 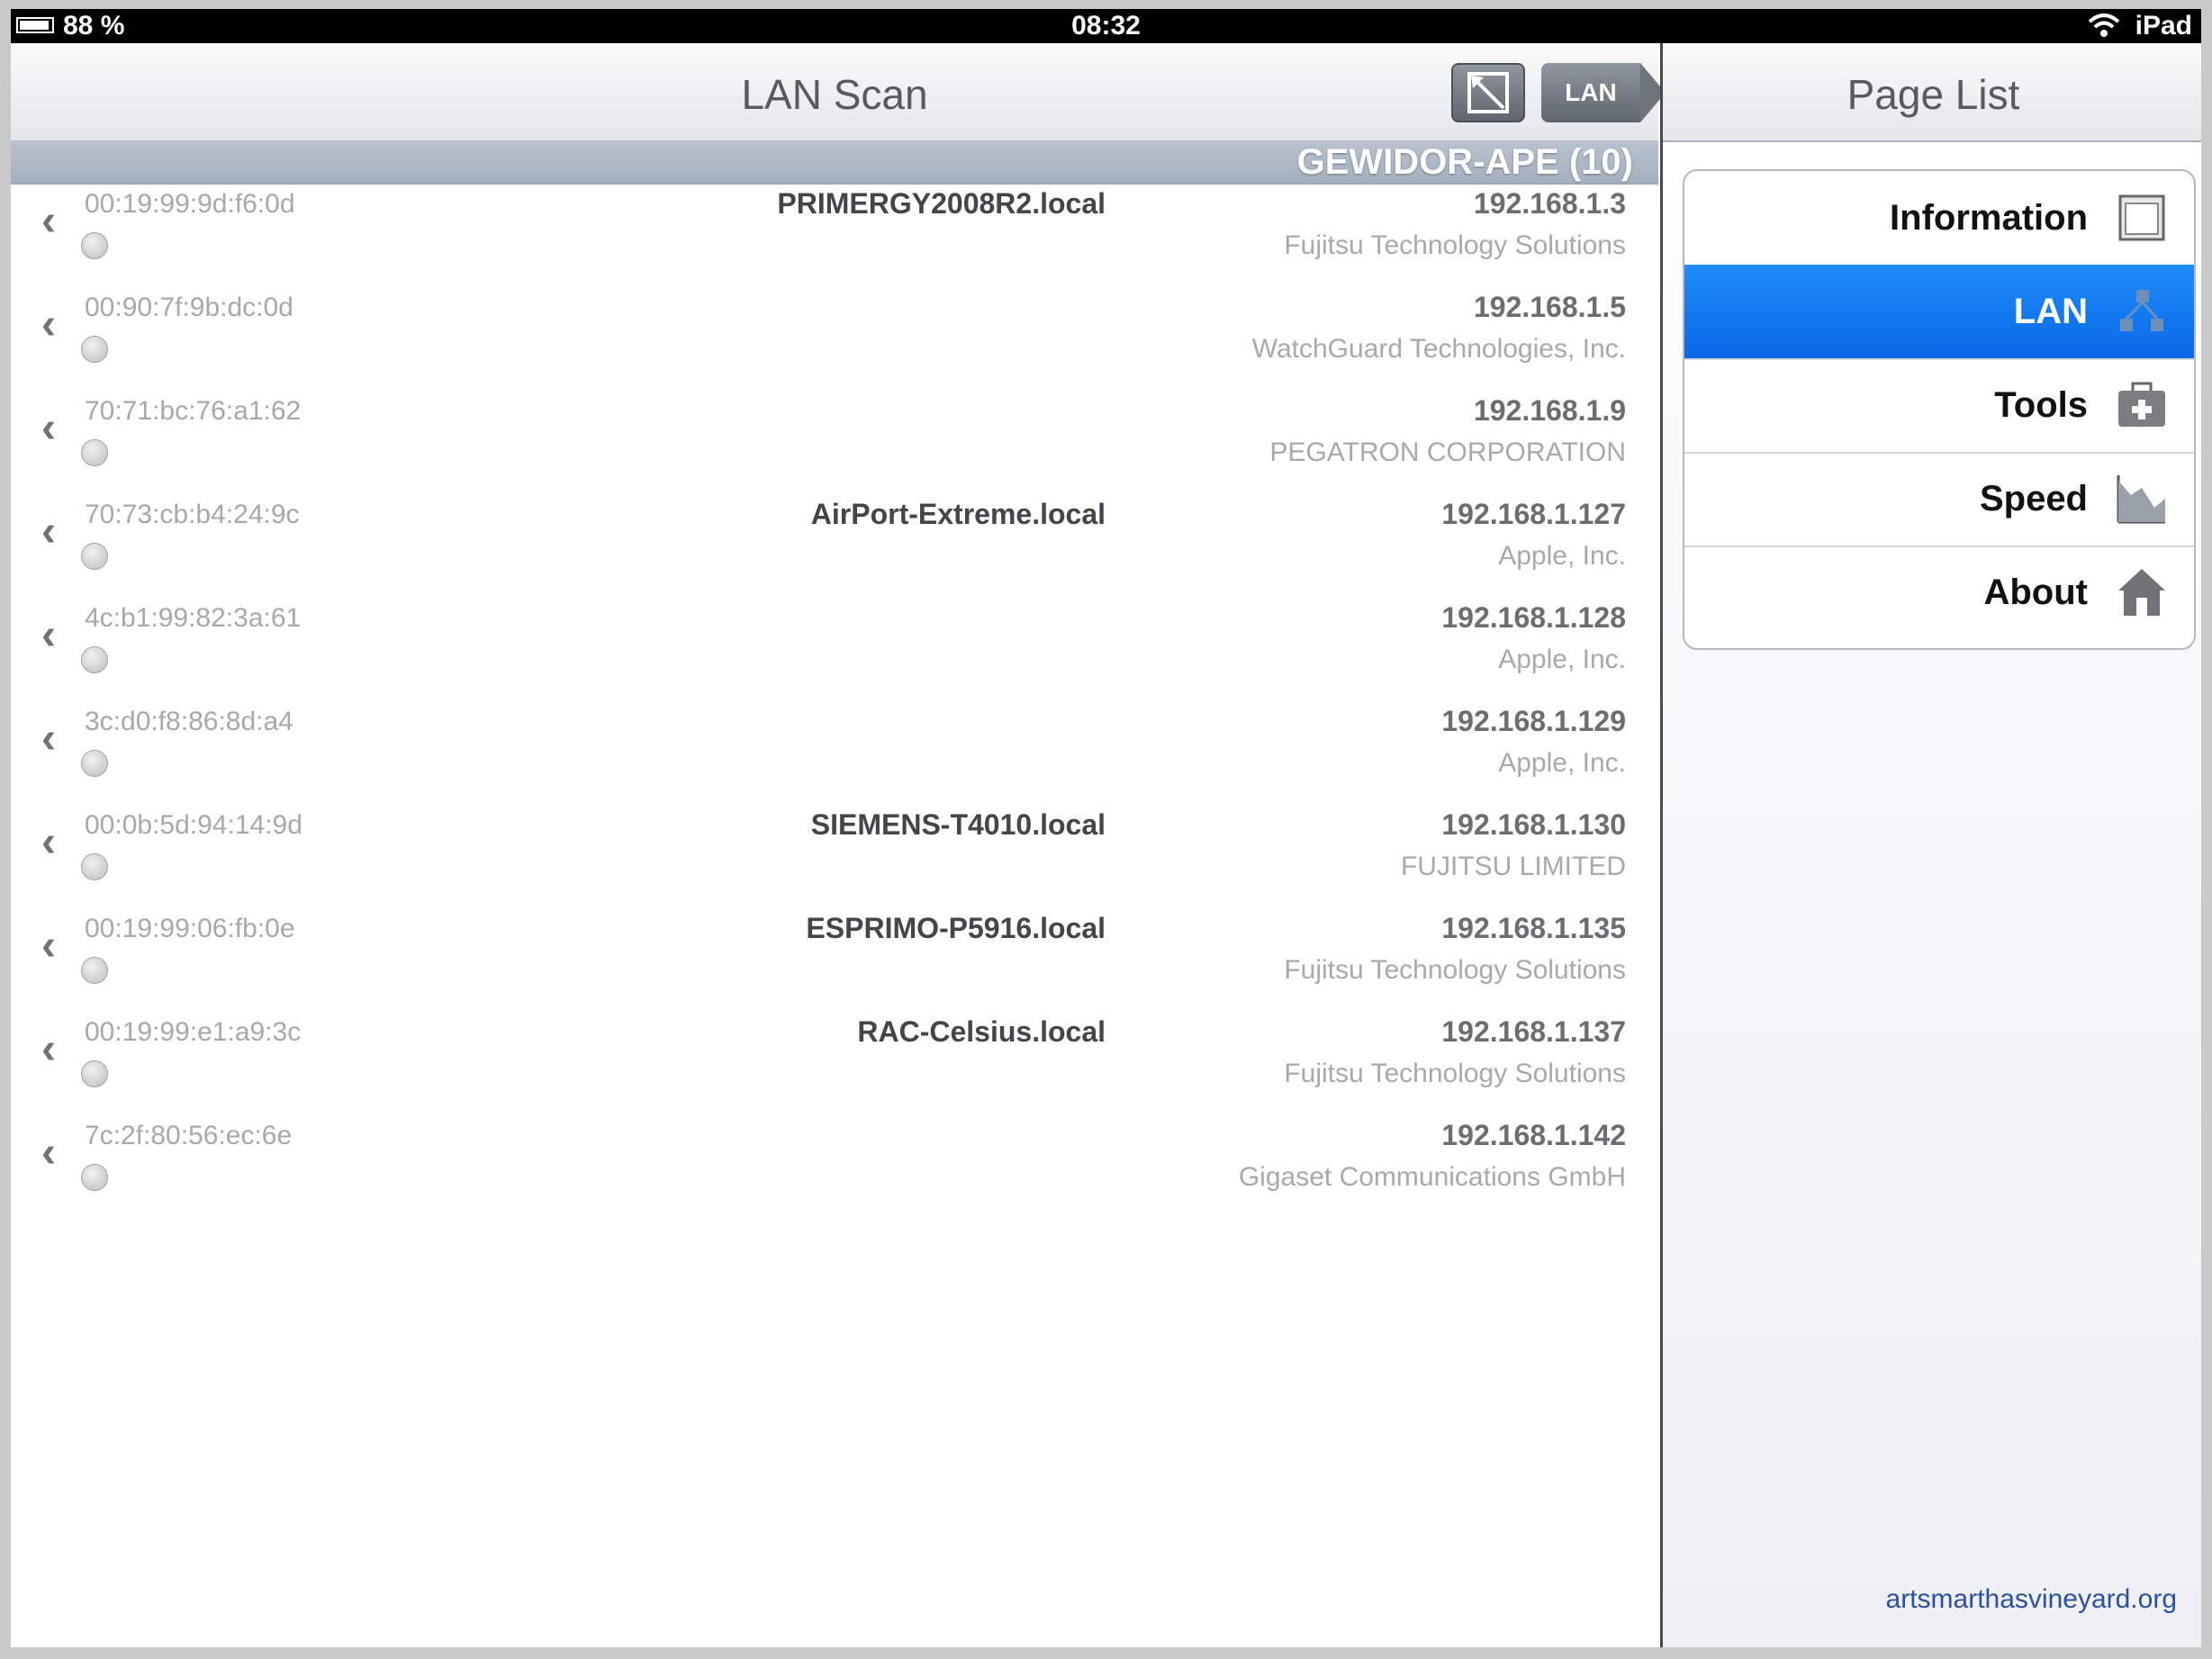 What do you see at coordinates (834, 94) in the screenshot?
I see `page-title: LAN Scan` at bounding box center [834, 94].